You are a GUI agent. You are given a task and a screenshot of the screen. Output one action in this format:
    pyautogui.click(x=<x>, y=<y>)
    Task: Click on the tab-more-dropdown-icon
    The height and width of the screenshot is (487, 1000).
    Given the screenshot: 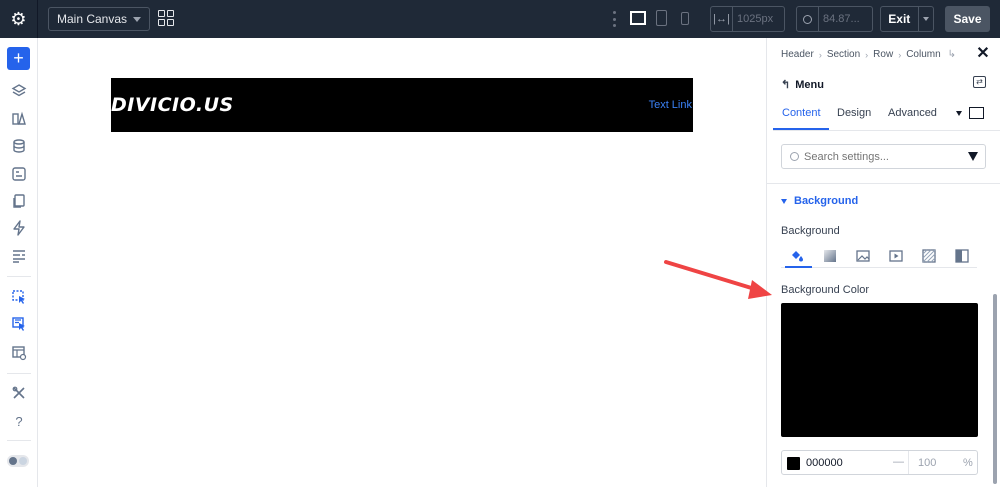 What is the action you would take?
    pyautogui.click(x=959, y=113)
    